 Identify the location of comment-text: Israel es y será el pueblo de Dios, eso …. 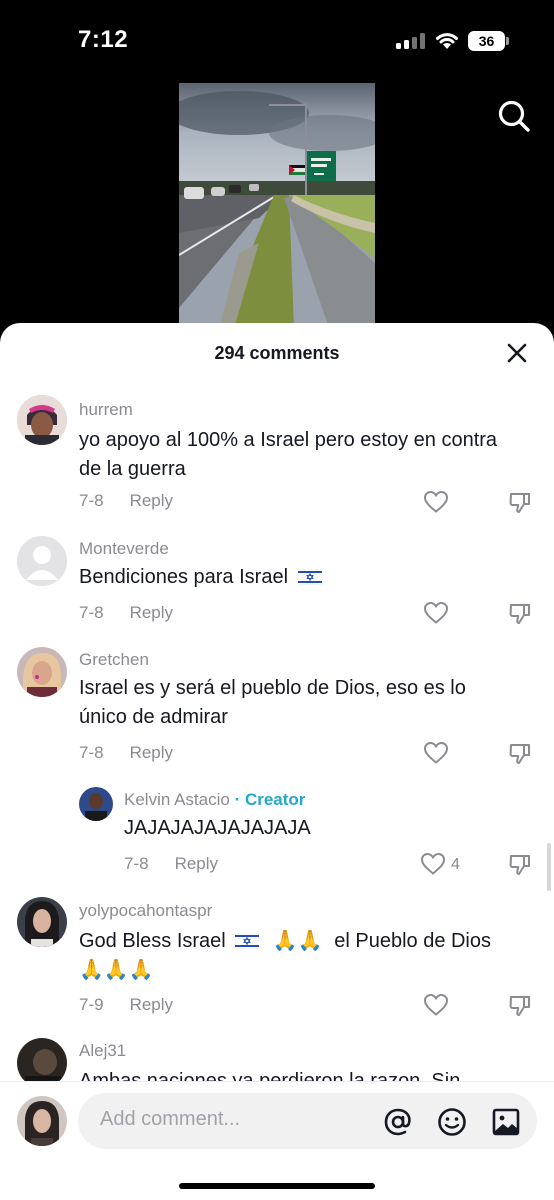
(272, 702).